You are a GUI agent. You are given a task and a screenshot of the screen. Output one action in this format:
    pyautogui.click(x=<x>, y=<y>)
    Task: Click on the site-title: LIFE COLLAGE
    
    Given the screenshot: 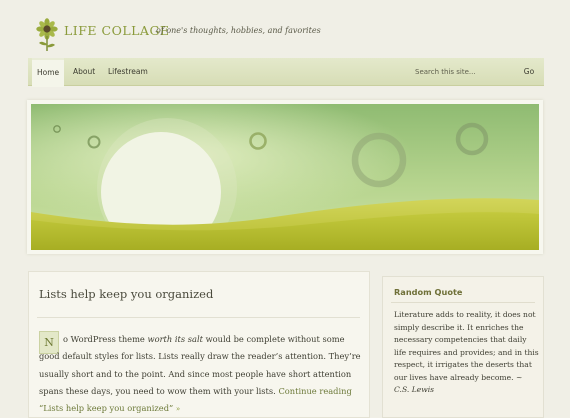 What is the action you would take?
    pyautogui.click(x=117, y=30)
    